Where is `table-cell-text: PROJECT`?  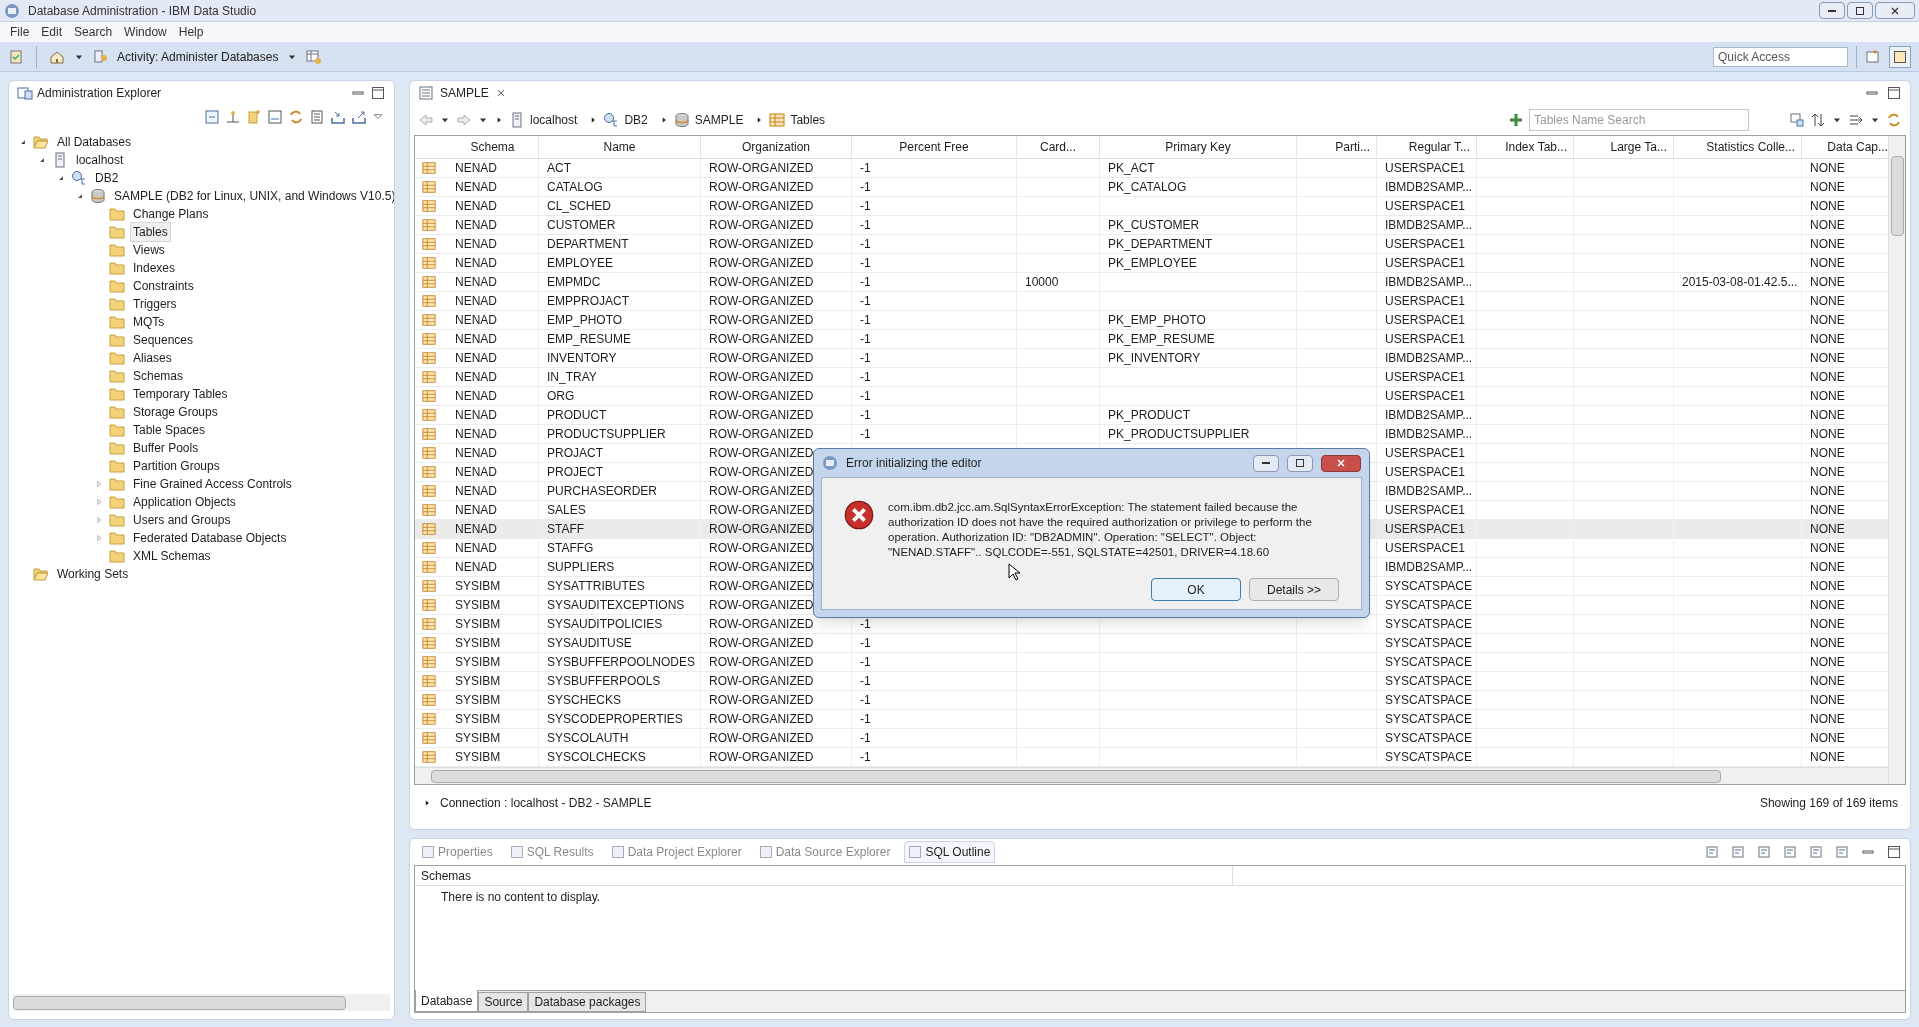 table-cell-text: PROJECT is located at coordinates (575, 472).